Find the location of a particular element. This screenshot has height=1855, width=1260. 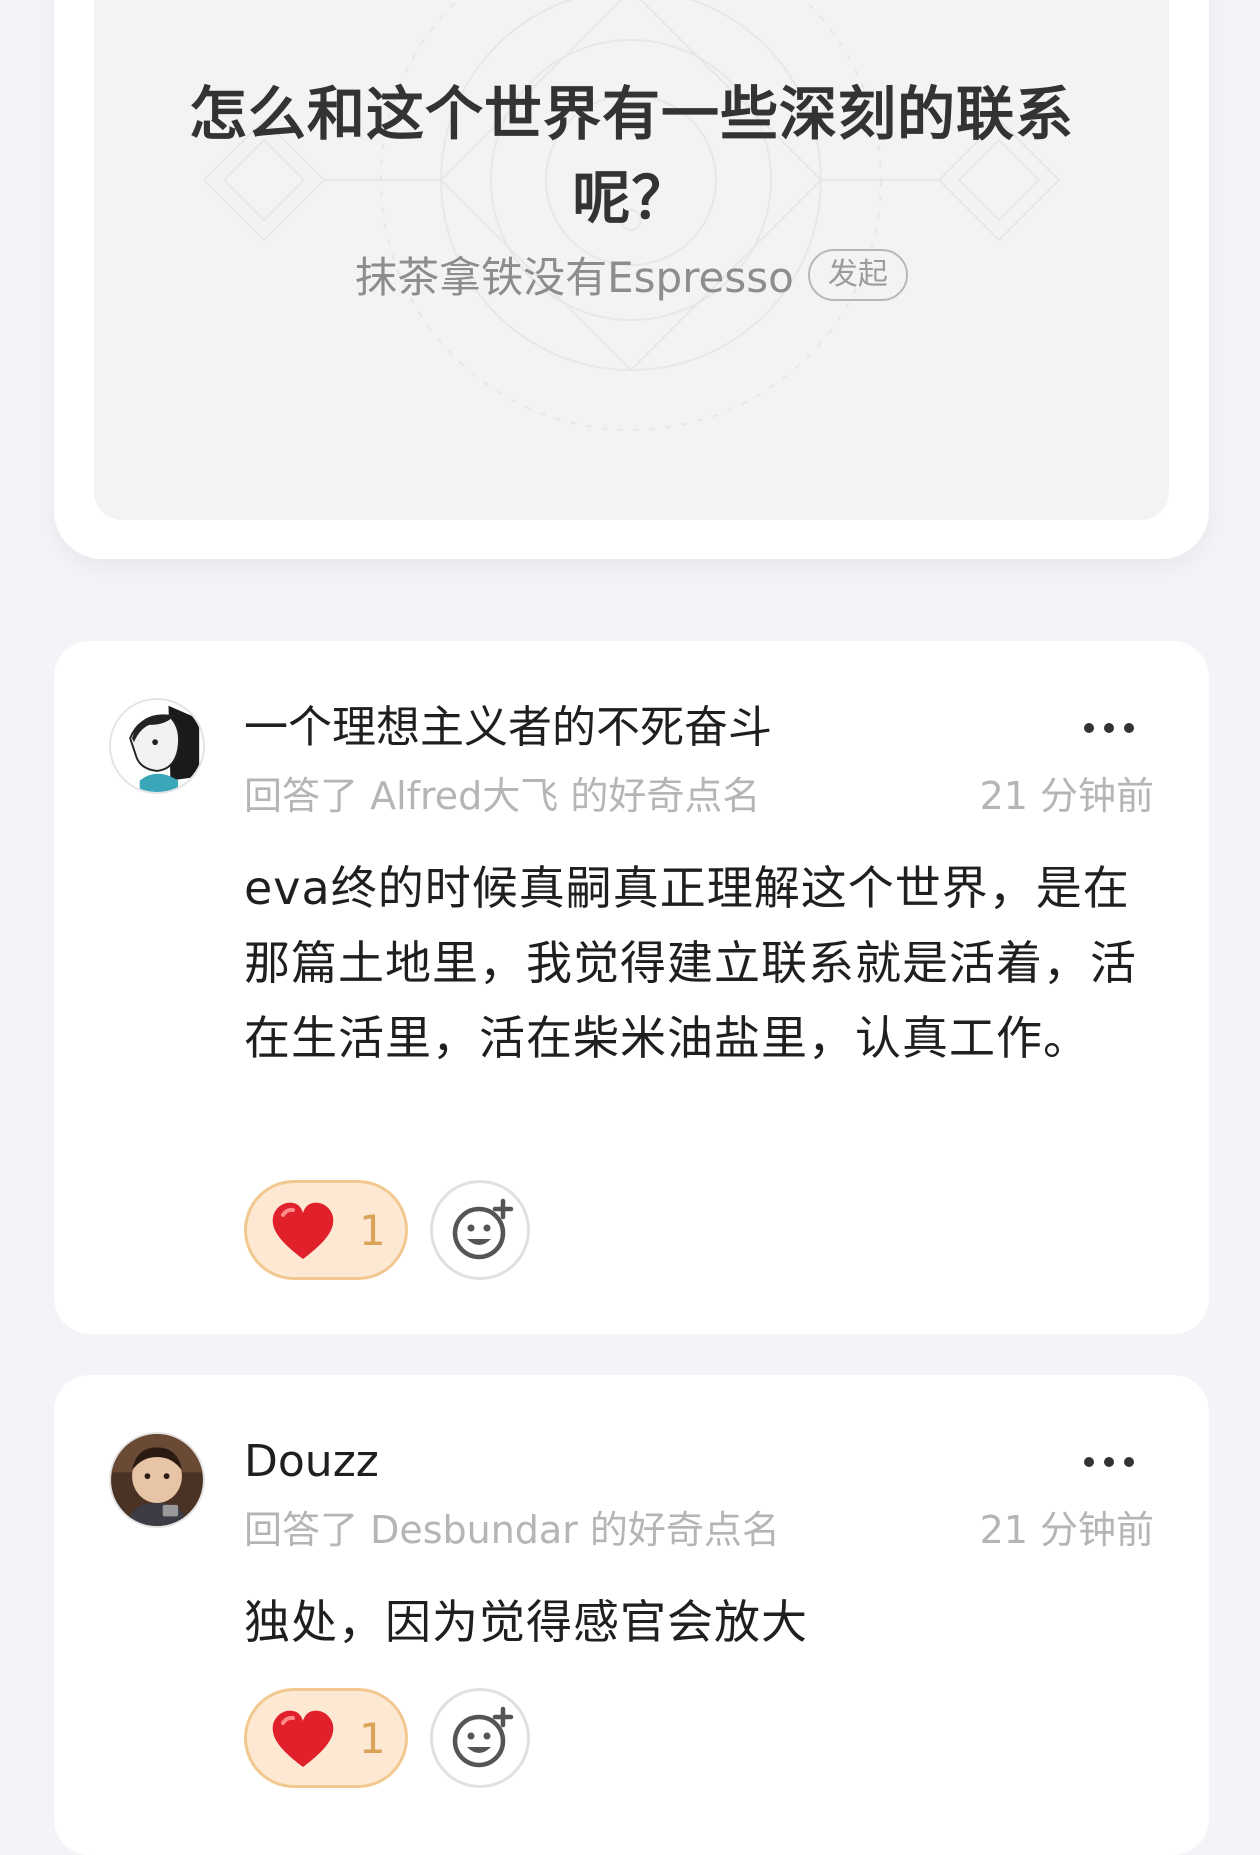

question-author-row: 抹茶拿铁没有Espresso 发起 is located at coordinates (631, 274).